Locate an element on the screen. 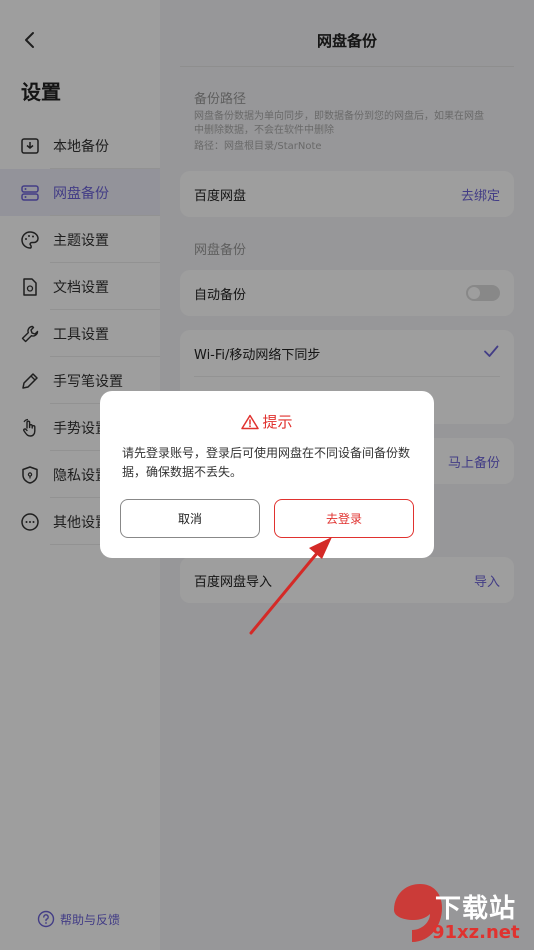 The width and height of the screenshot is (534, 950). watermark-text-url: 91xz.net is located at coordinates (476, 932).